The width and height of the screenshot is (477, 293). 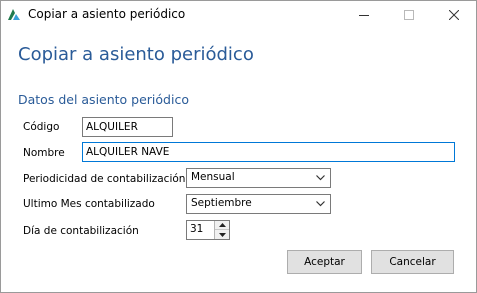 I want to click on dia-label: Día de contabilización, so click(x=81, y=231).